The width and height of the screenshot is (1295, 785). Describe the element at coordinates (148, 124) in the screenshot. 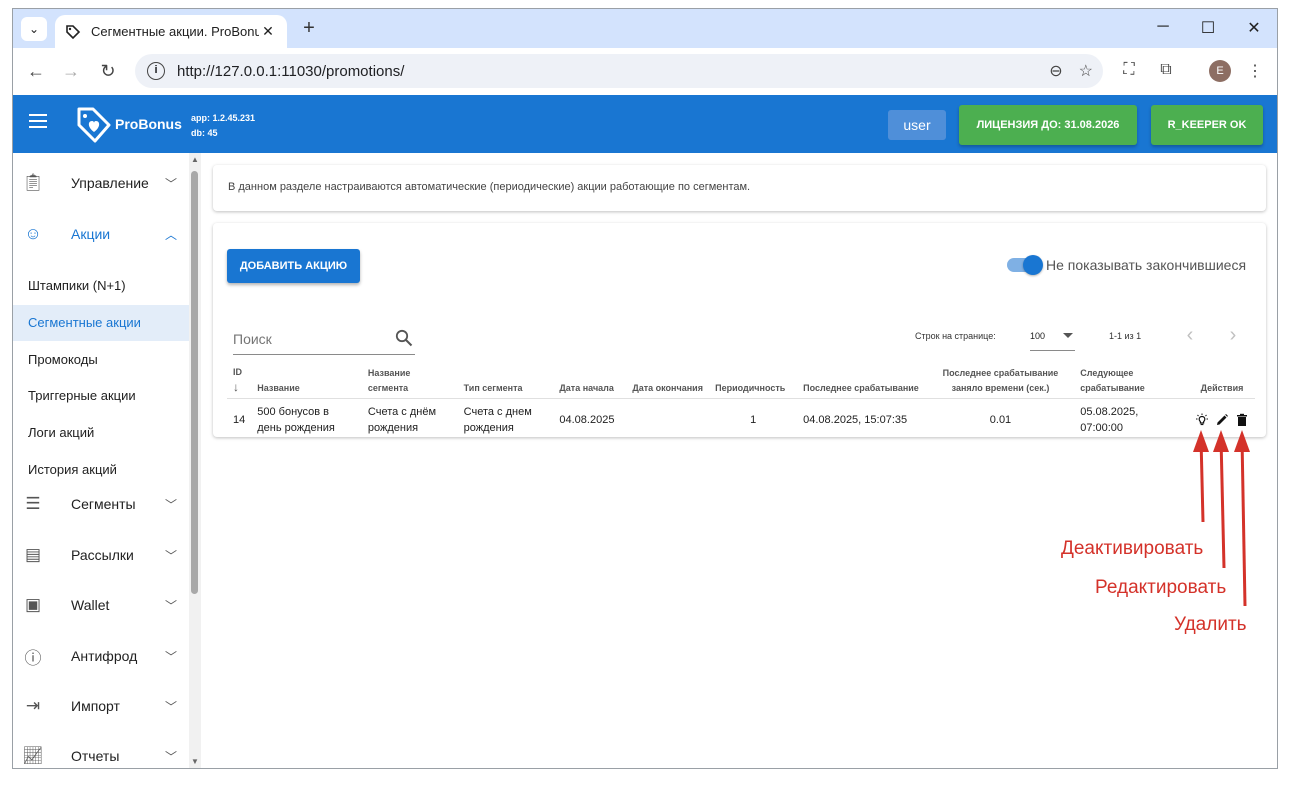

I see `brand-name: ProBonus` at that location.